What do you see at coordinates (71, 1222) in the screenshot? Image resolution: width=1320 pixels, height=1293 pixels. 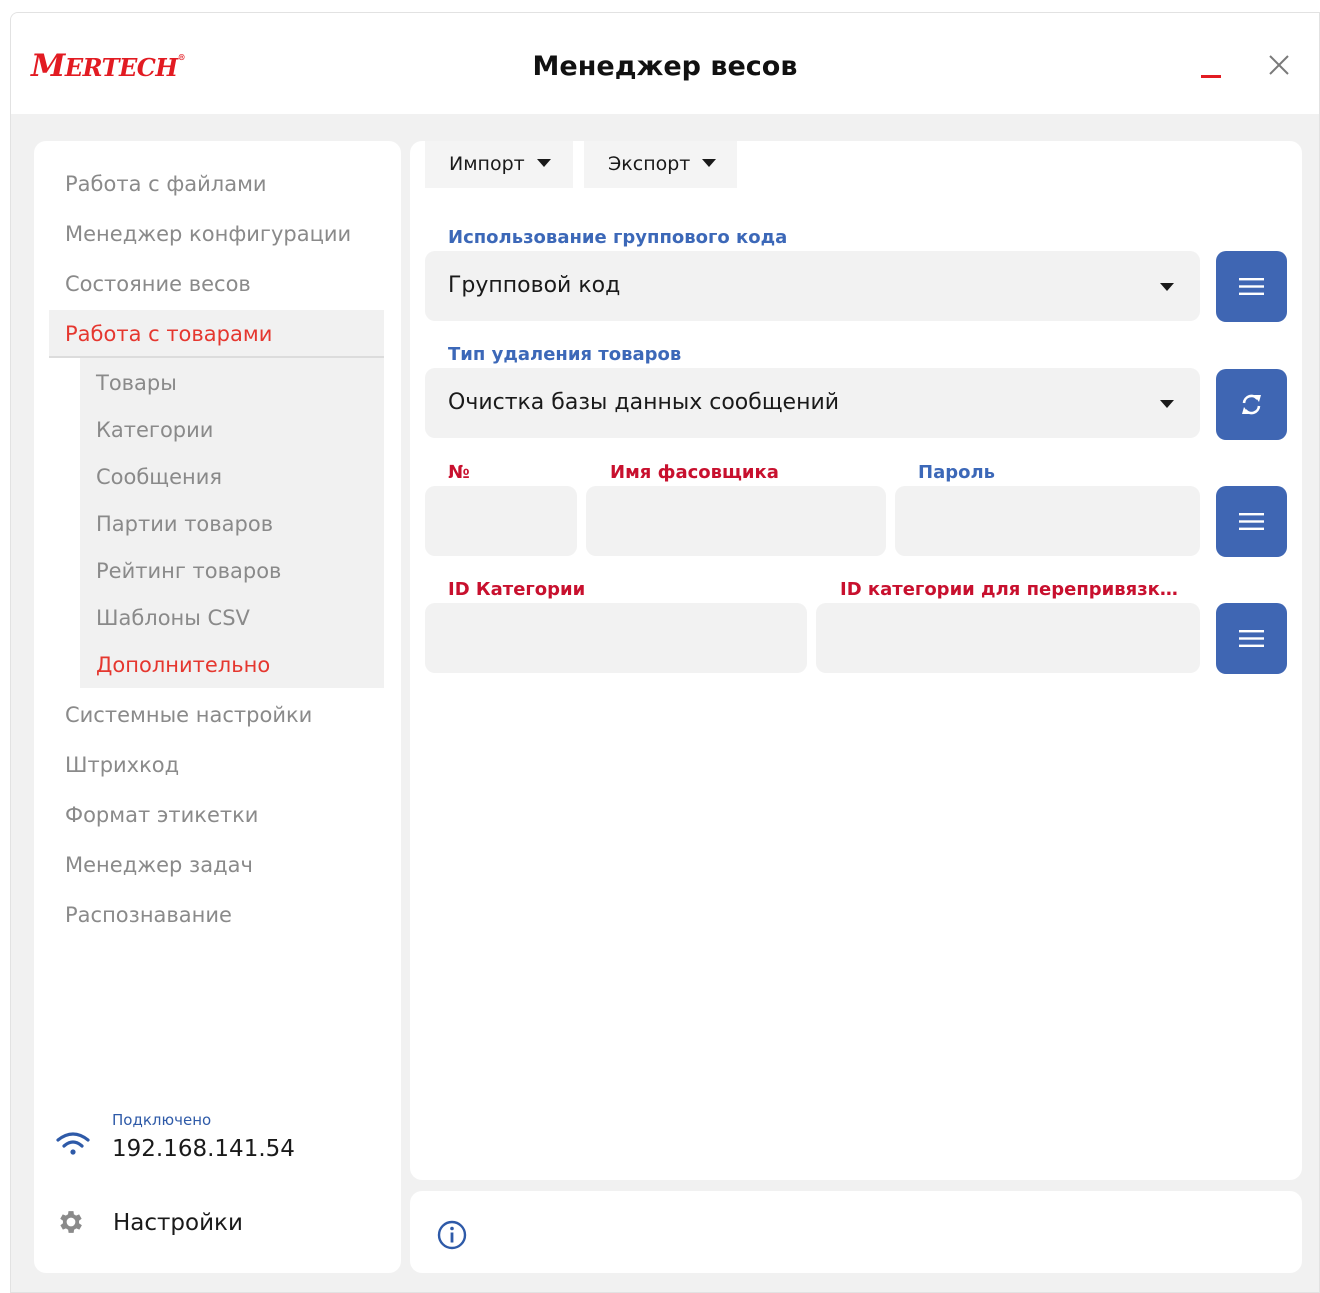 I see `gear-icon` at bounding box center [71, 1222].